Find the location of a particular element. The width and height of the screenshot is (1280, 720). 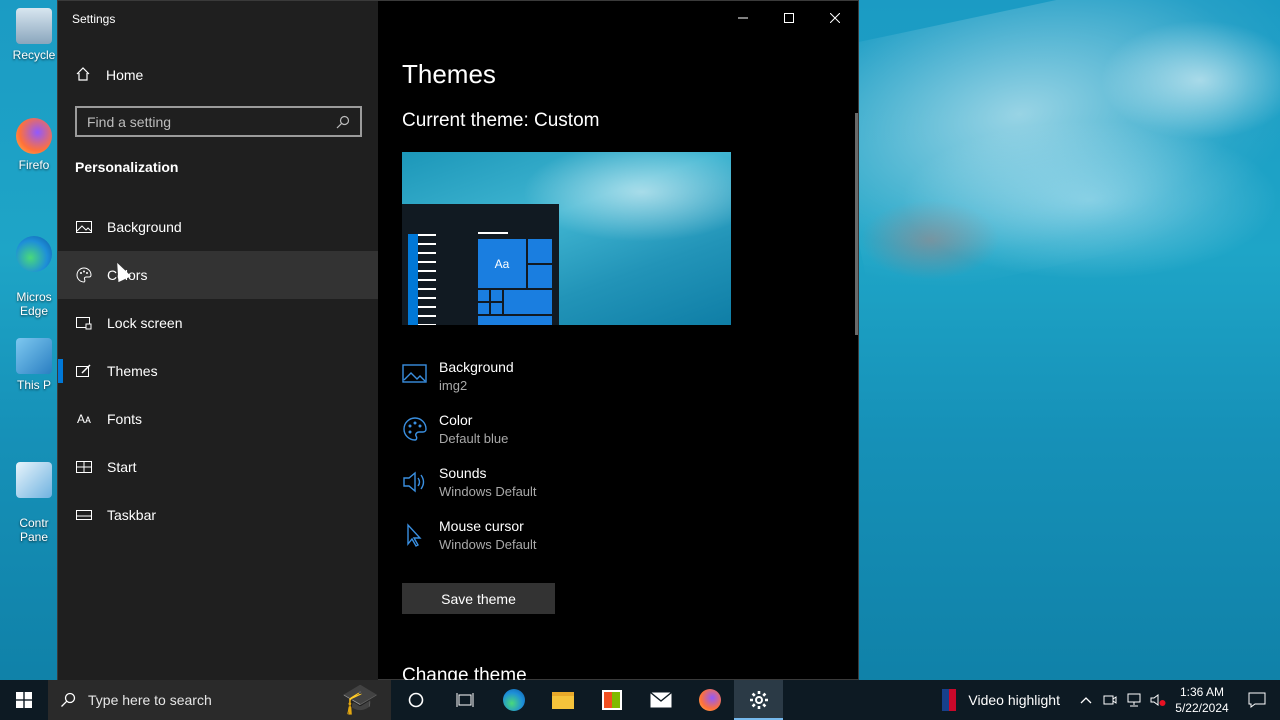

windows-logo-icon is located at coordinates (24, 700).